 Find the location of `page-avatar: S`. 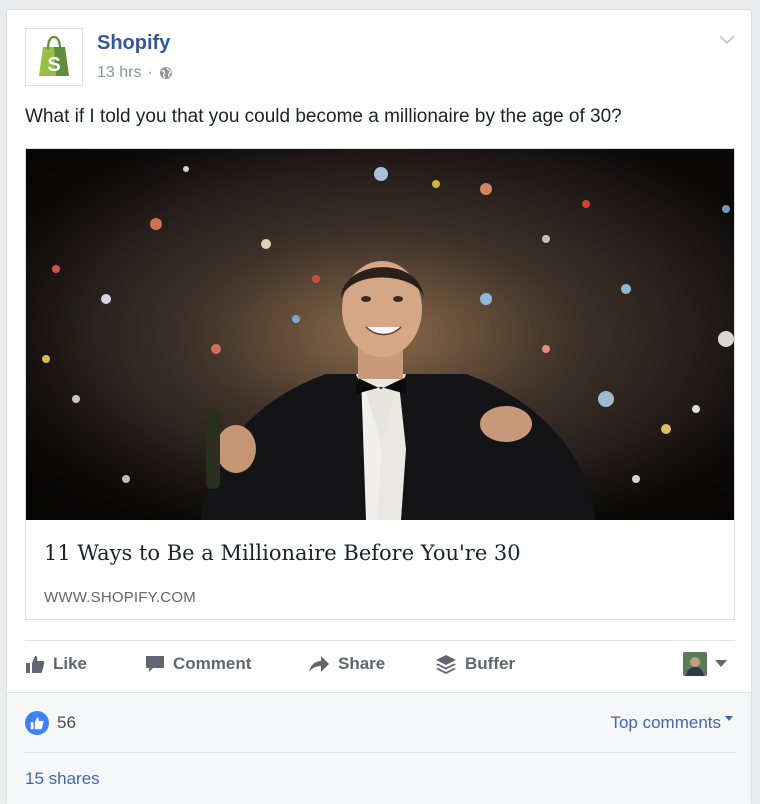

page-avatar: S is located at coordinates (54, 57).